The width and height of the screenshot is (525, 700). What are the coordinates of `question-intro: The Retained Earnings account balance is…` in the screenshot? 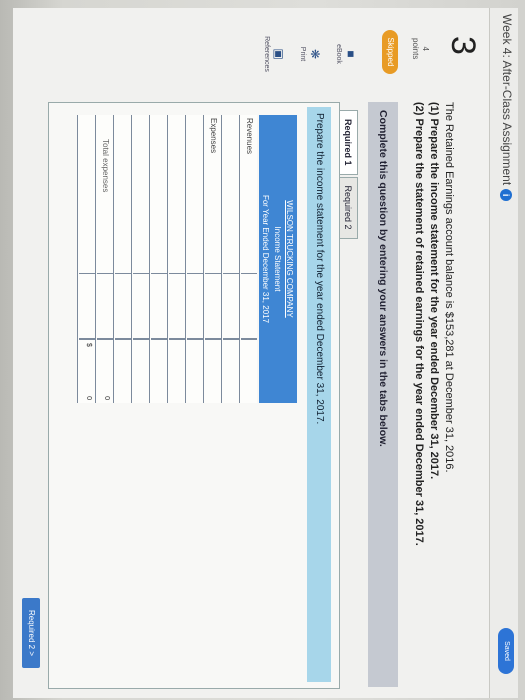 It's located at (433, 382).